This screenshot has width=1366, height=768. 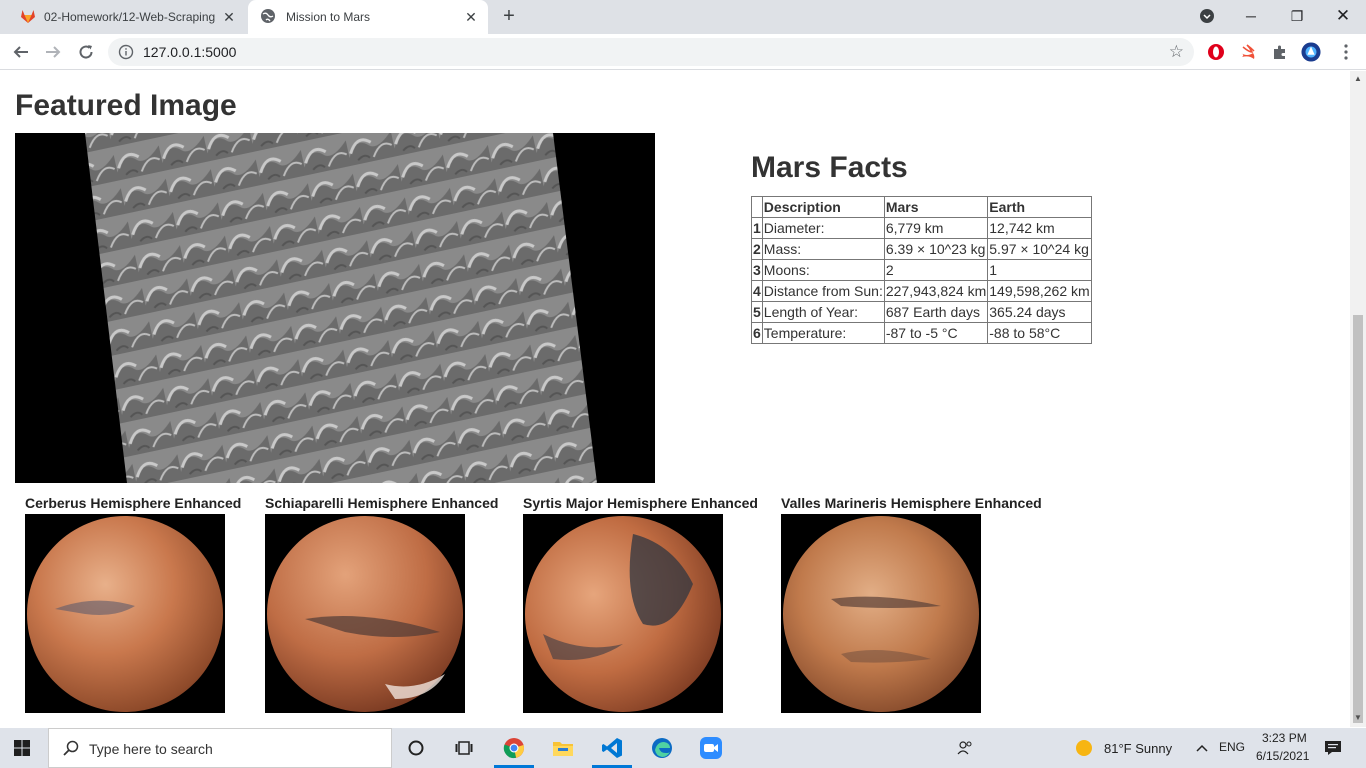 I want to click on tab-title: Mission to Mars, so click(x=328, y=17).